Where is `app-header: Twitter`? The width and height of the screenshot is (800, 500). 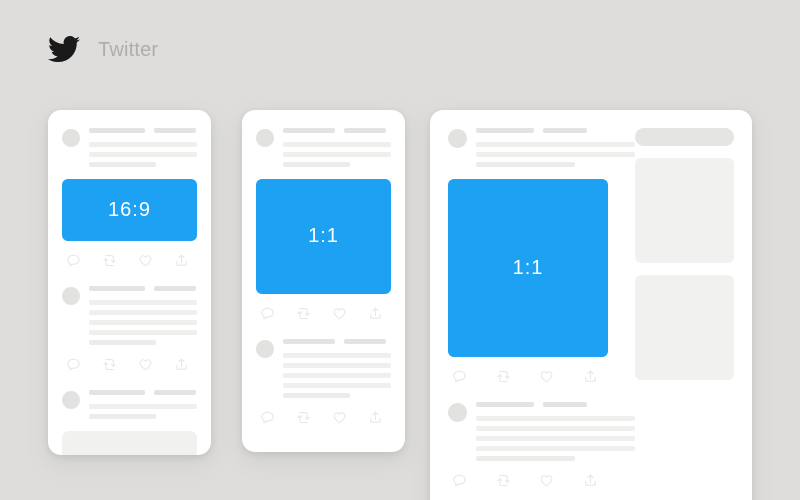 app-header: Twitter is located at coordinates (103, 50).